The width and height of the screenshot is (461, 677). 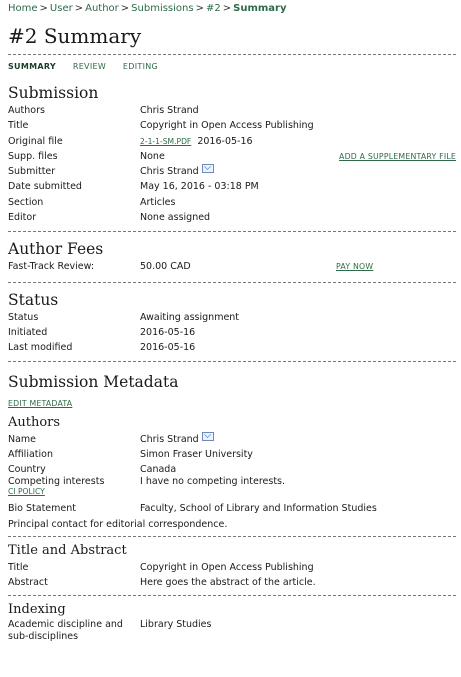 What do you see at coordinates (196, 454) in the screenshot?
I see `affiliation-value: Simon Fraser University` at bounding box center [196, 454].